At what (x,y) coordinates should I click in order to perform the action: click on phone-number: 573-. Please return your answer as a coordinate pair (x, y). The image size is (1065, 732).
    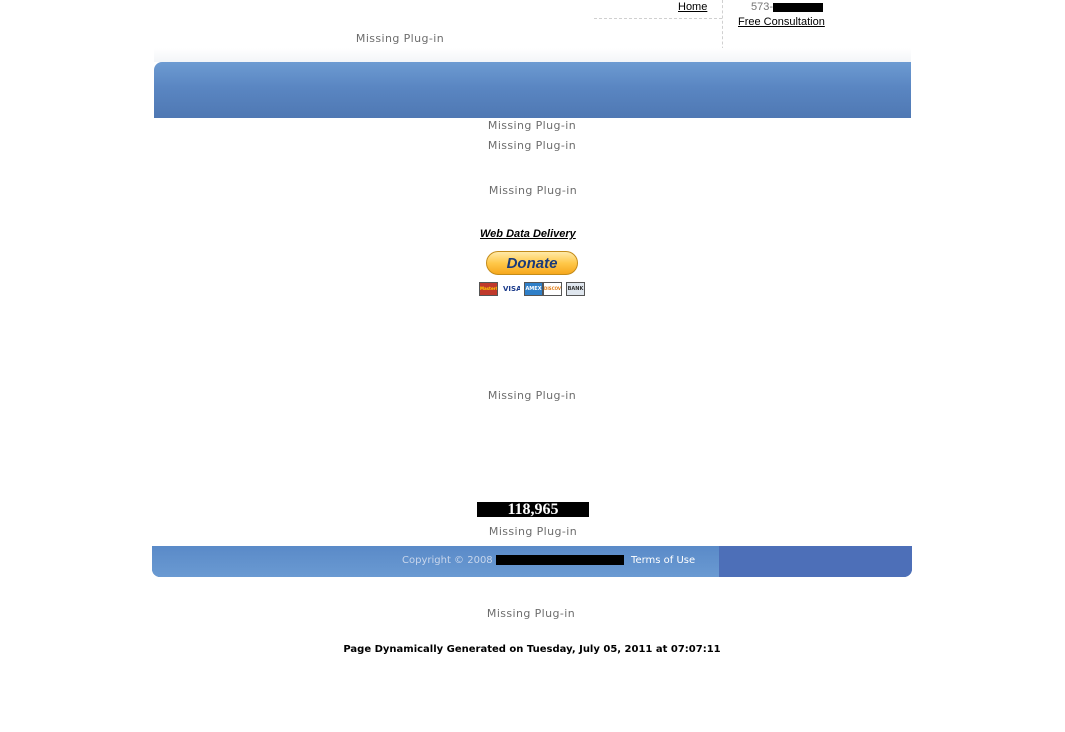
    Looking at the image, I should click on (787, 7).